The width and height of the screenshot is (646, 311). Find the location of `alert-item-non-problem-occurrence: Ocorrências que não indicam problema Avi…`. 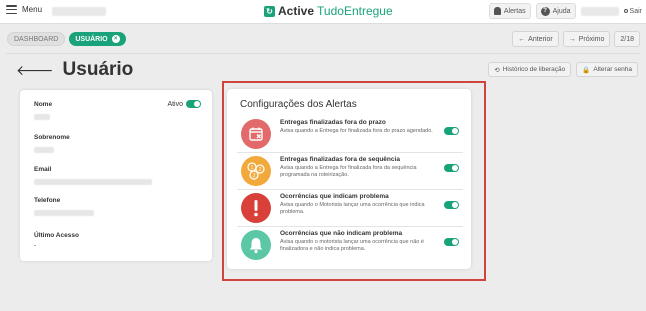

alert-item-non-problem-occurrence: Ocorrências que não indicam problema Avi… is located at coordinates (350, 245).